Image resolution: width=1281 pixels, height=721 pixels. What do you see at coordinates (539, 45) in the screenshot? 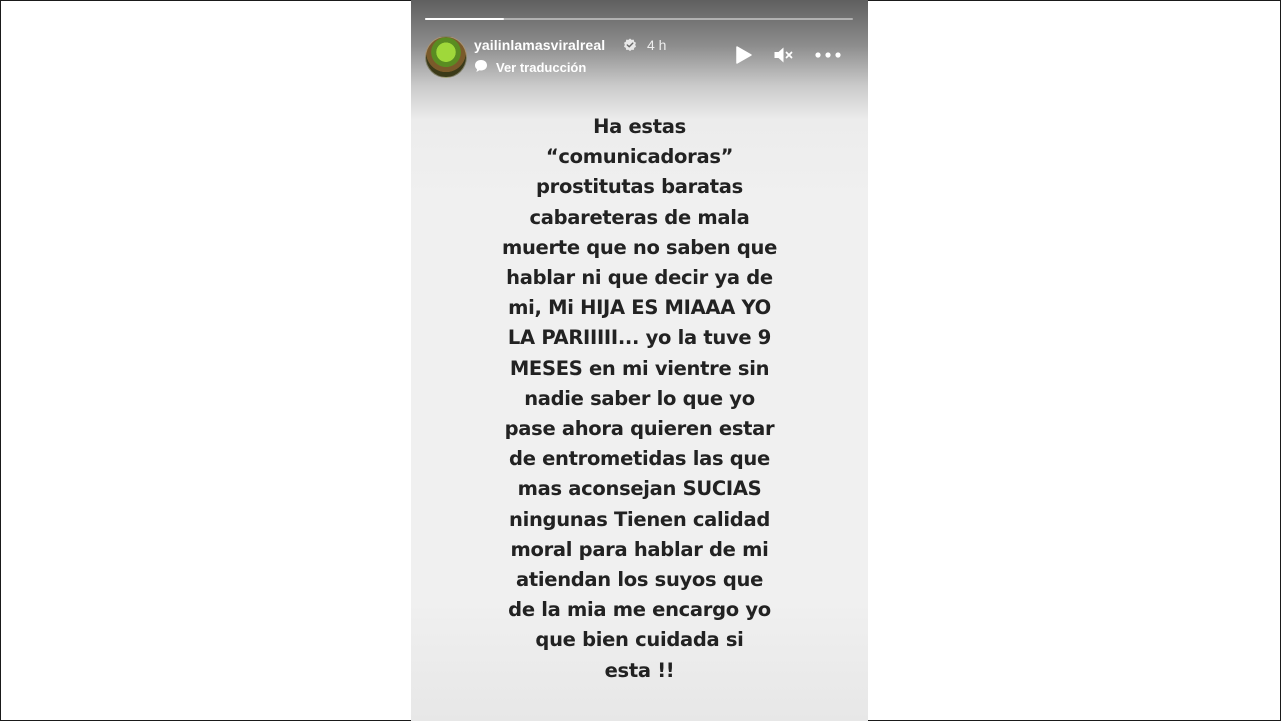
I see `username: yailinlamasviralreal` at bounding box center [539, 45].